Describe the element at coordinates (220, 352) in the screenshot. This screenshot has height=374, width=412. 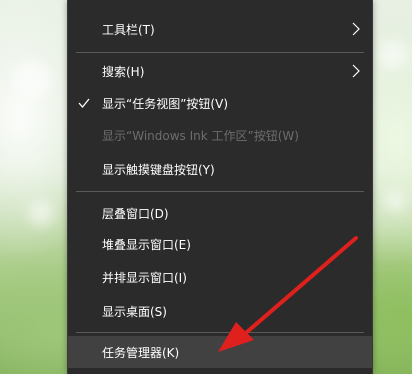
I see `menu-item-task-manager: 任务管理器(K)` at that location.